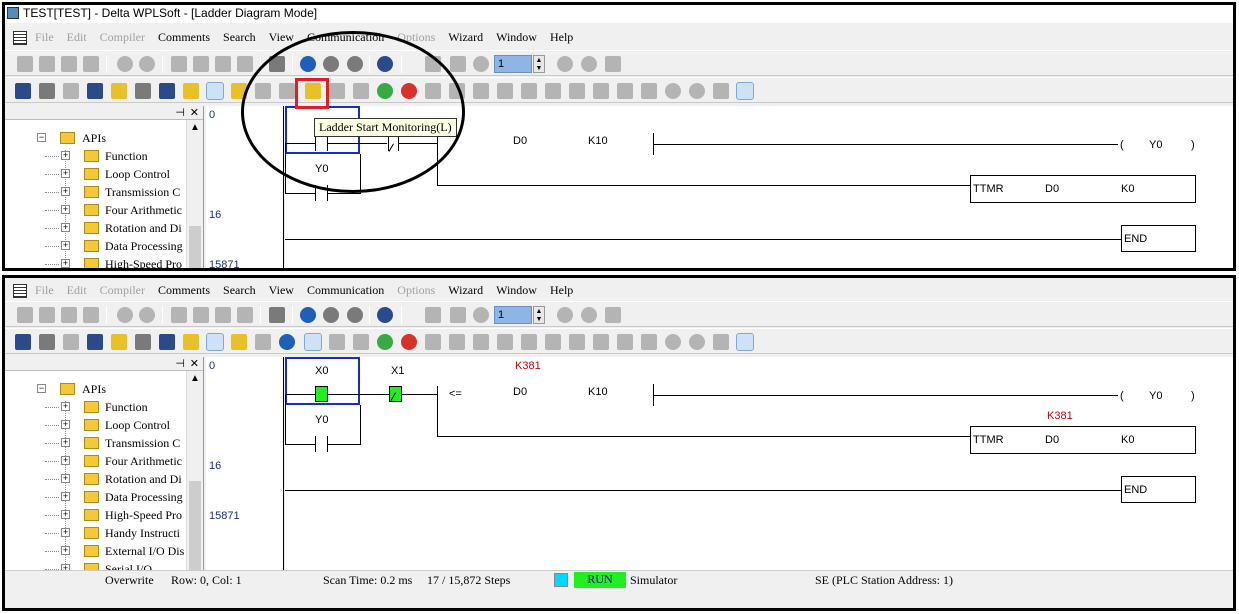 The width and height of the screenshot is (1239, 614). What do you see at coordinates (23, 342) in the screenshot?
I see `load-out-icon` at bounding box center [23, 342].